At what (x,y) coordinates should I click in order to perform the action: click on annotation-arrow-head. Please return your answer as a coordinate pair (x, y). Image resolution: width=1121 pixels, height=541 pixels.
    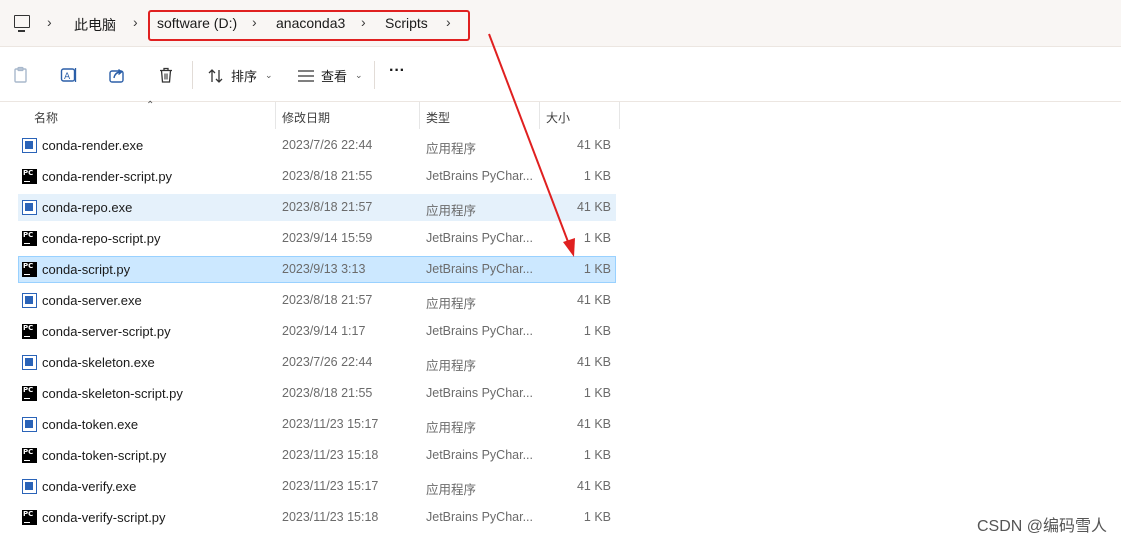
    Looking at the image, I should click on (569, 247).